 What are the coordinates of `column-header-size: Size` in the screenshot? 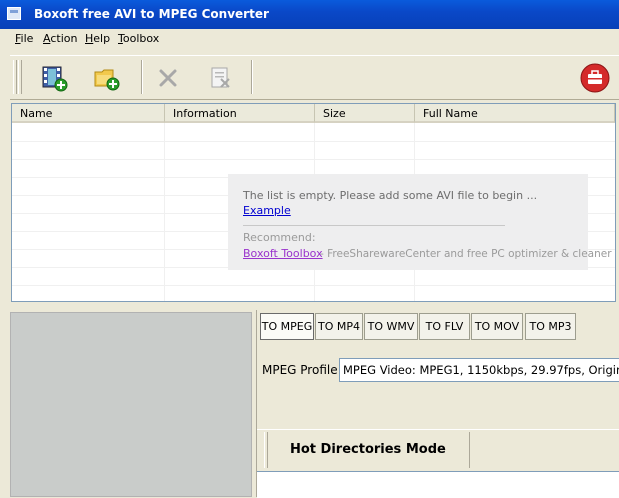 It's located at (365, 113).